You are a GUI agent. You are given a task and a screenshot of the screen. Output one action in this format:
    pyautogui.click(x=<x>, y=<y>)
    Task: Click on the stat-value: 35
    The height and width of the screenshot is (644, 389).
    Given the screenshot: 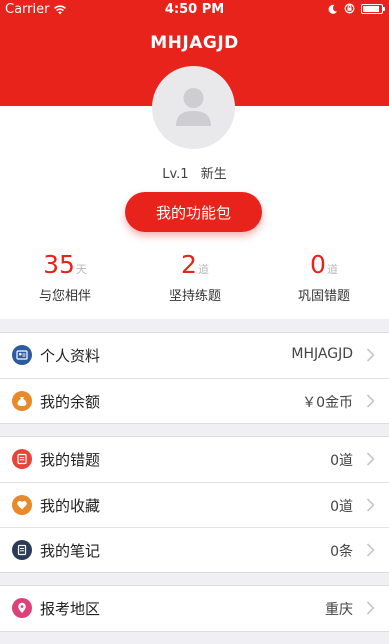 What is the action you would take?
    pyautogui.click(x=59, y=264)
    